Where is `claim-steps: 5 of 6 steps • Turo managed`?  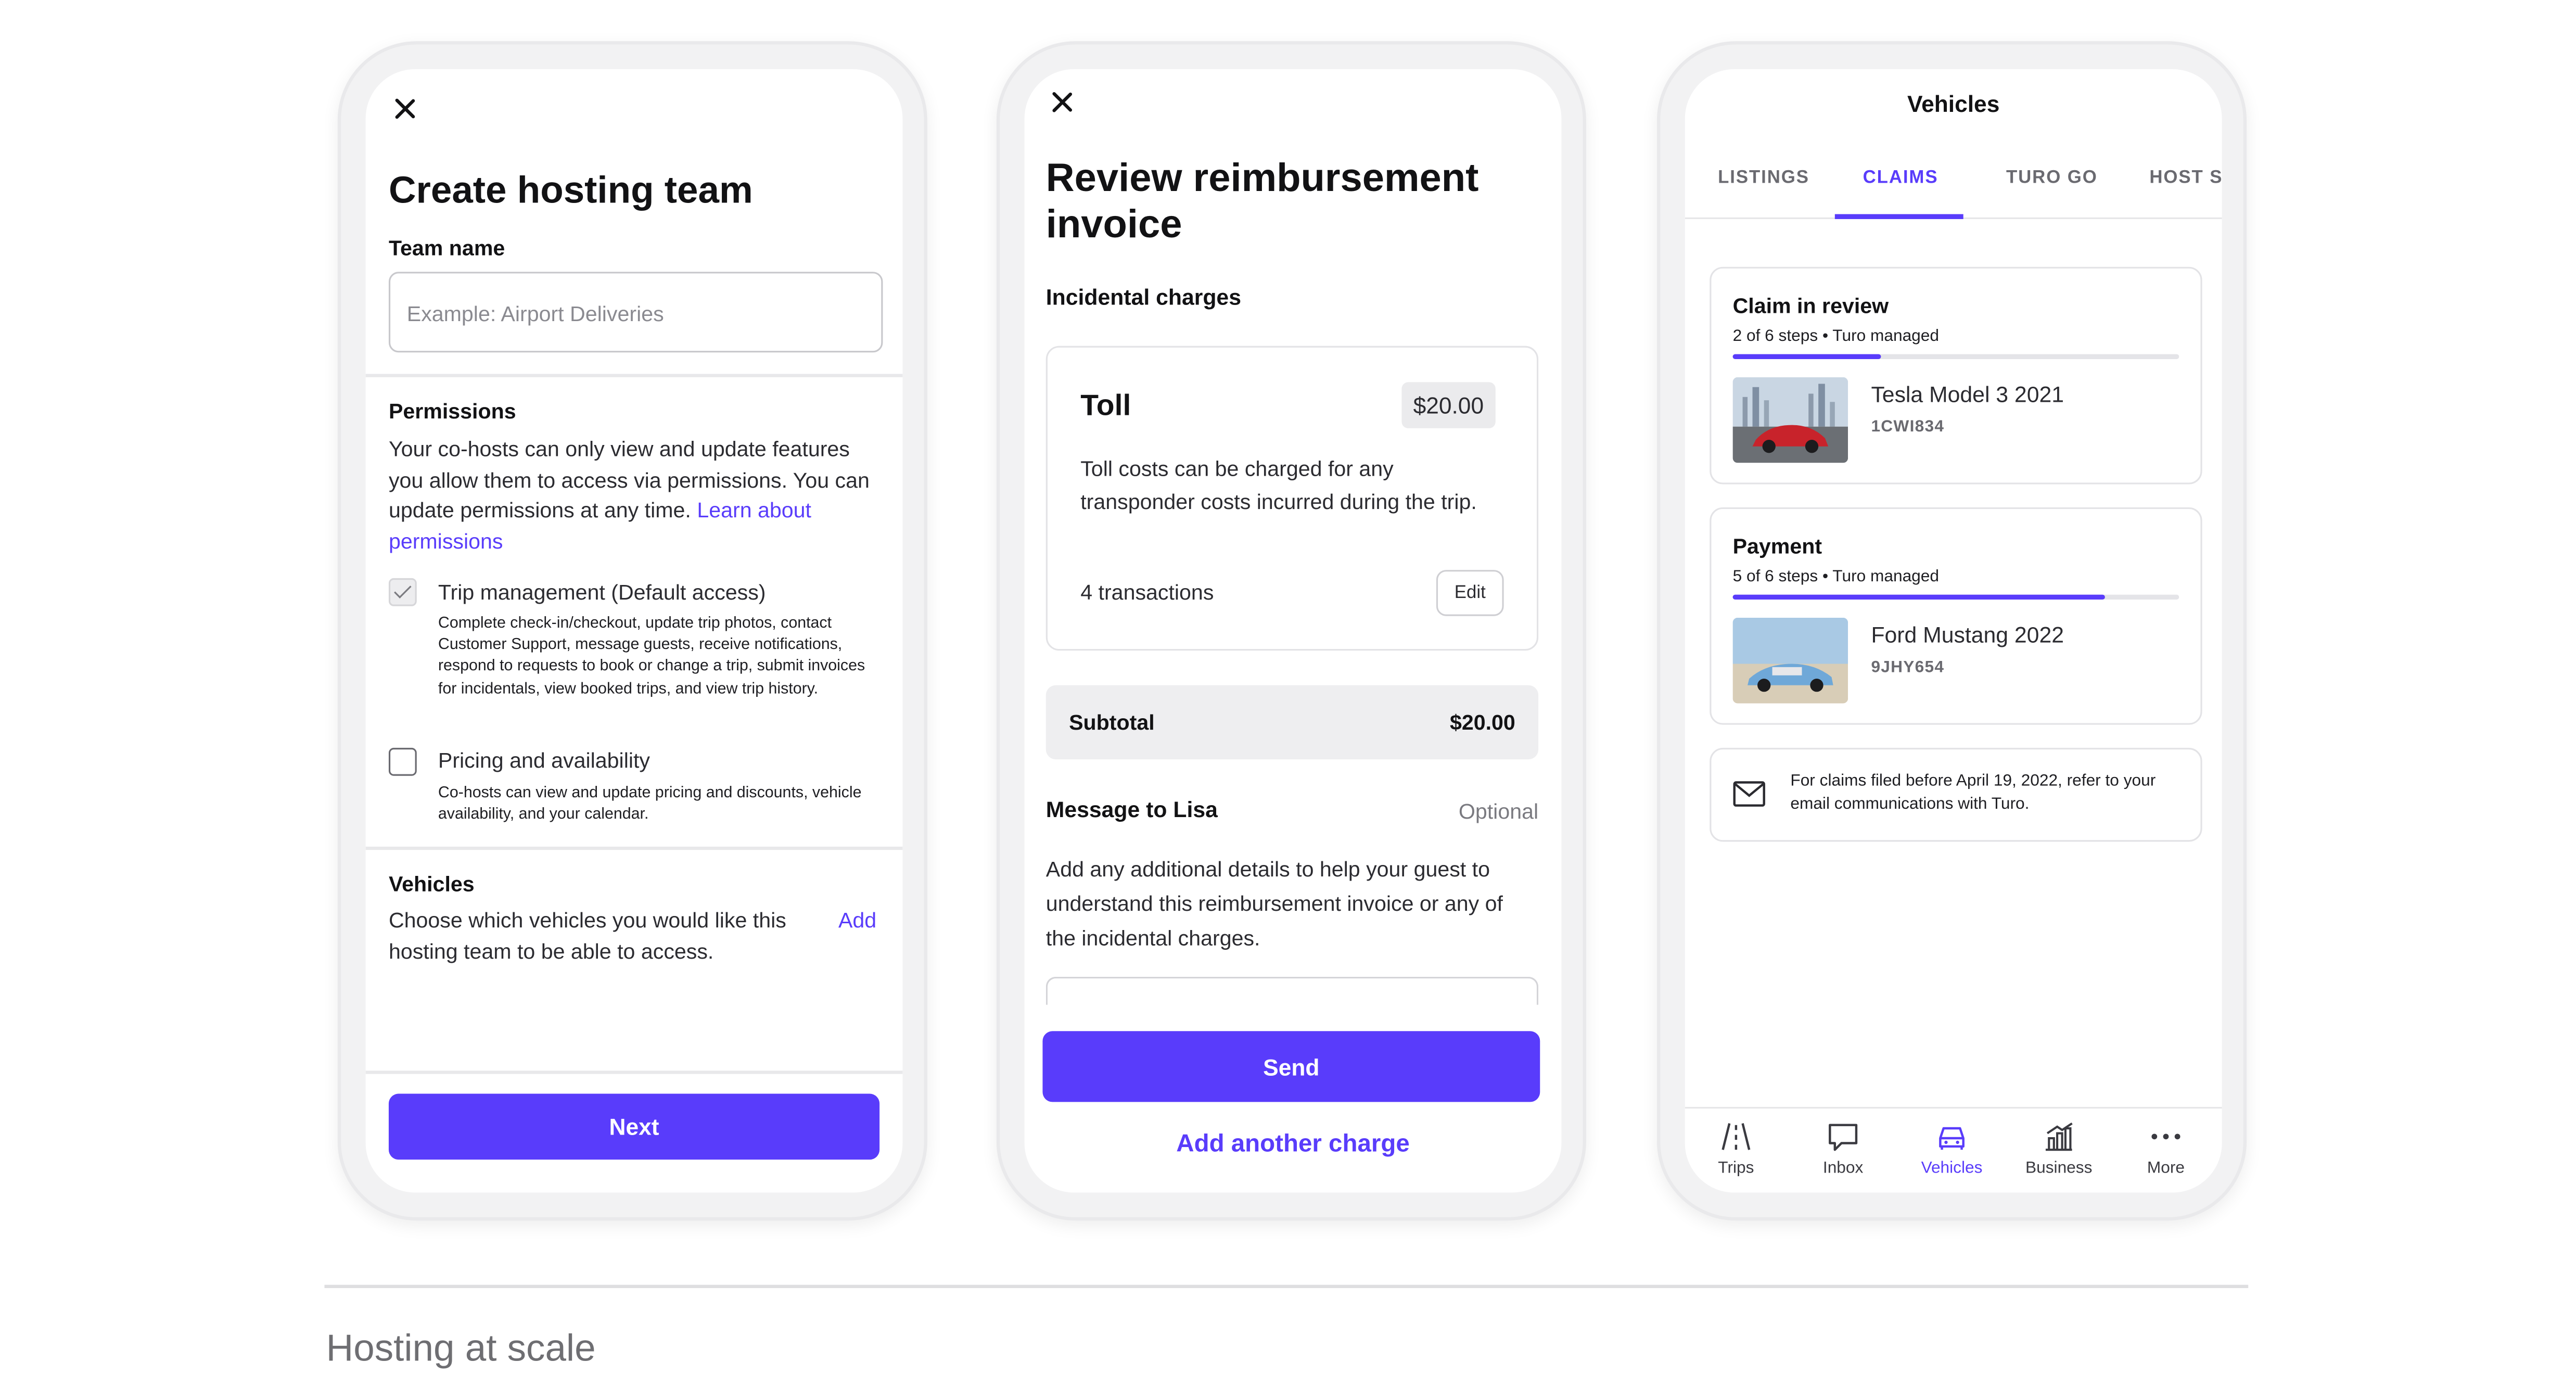
claim-steps: 5 of 6 steps • Turo managed is located at coordinates (1835, 578).